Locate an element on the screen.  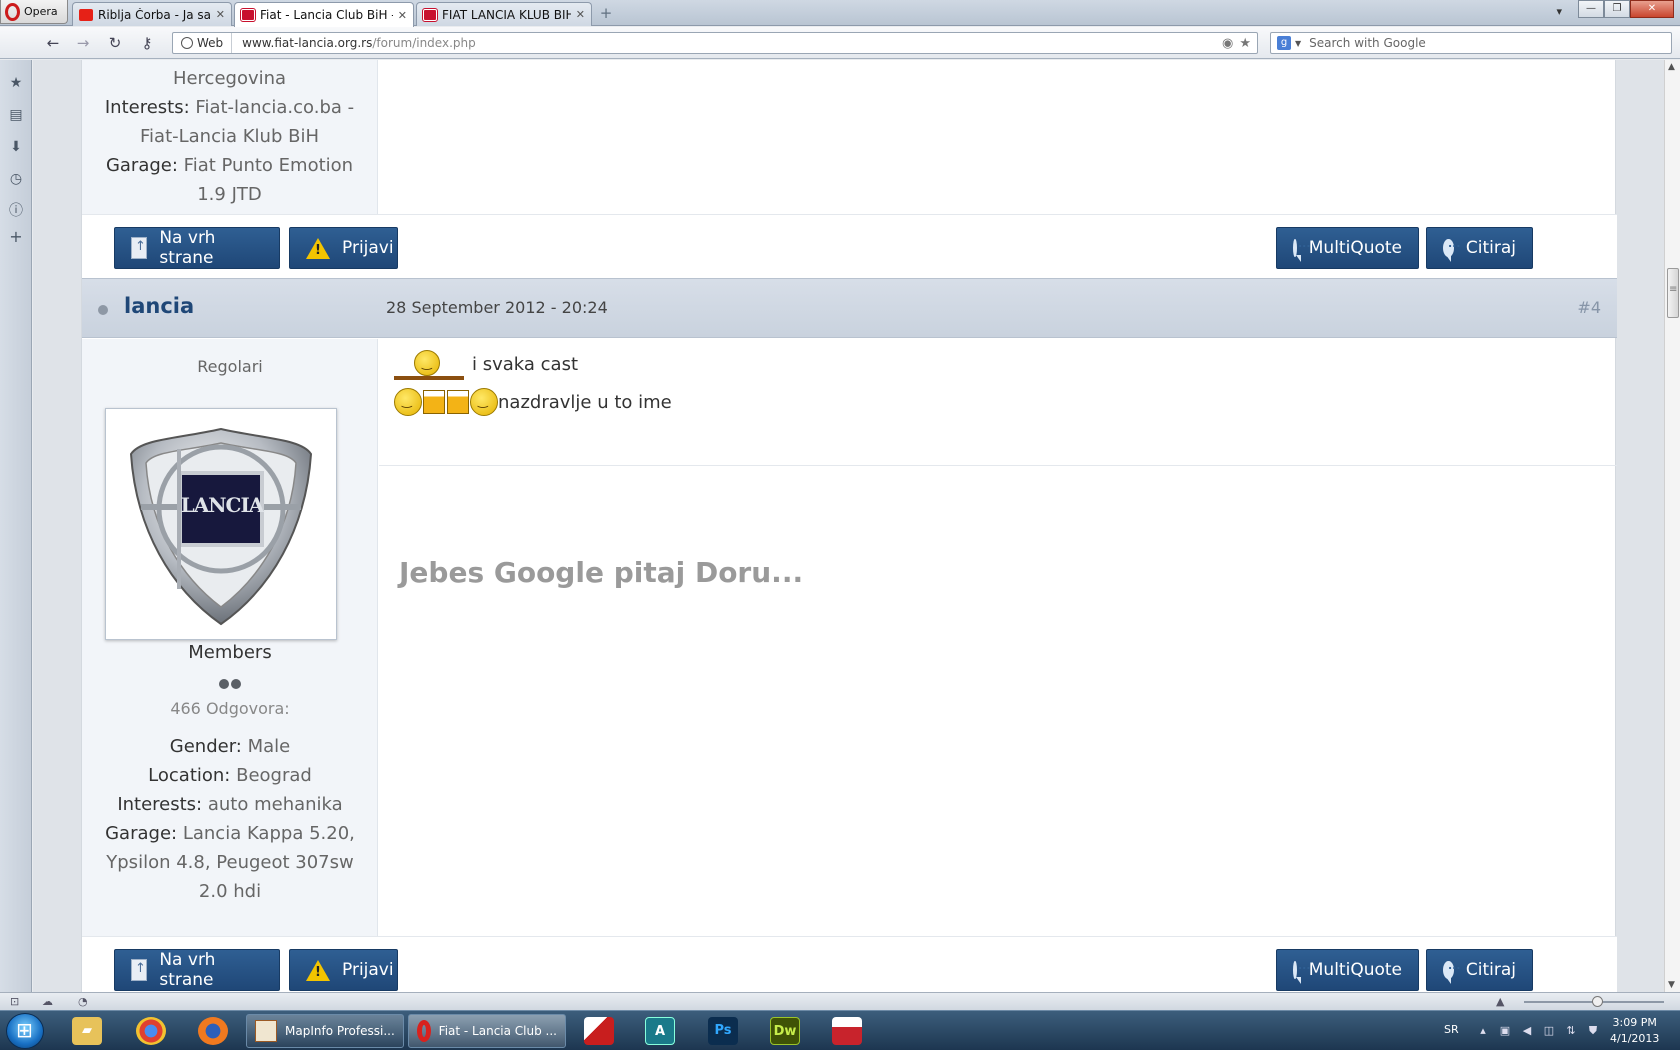
back-to-top-label: Na vrh strane is located at coordinates (187, 970).